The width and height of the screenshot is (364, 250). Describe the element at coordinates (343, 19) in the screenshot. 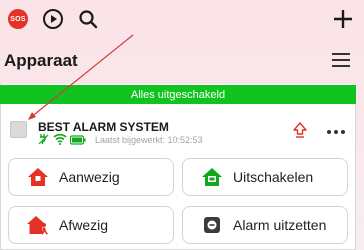

I see `add-icon` at that location.